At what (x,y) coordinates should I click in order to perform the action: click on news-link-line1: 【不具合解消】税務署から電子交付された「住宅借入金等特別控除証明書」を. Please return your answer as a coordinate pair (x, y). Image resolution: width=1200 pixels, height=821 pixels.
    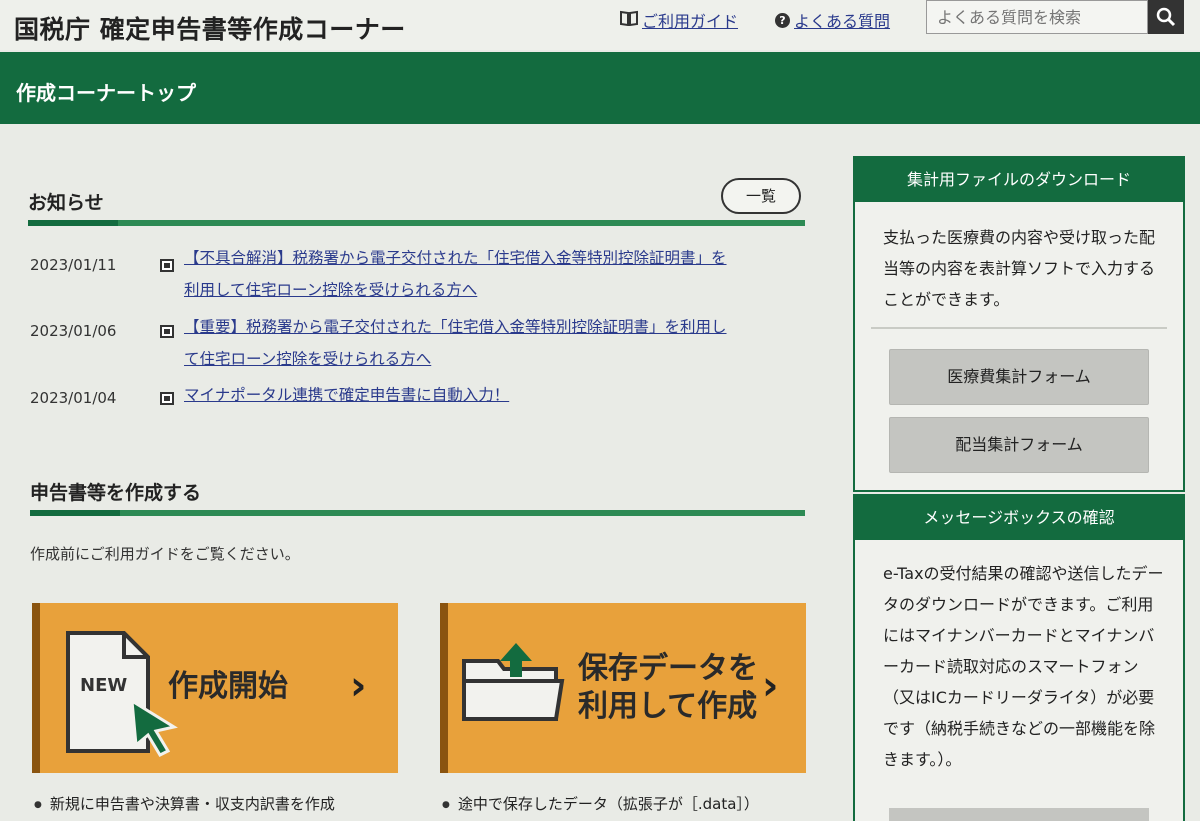
    Looking at the image, I should click on (455, 258).